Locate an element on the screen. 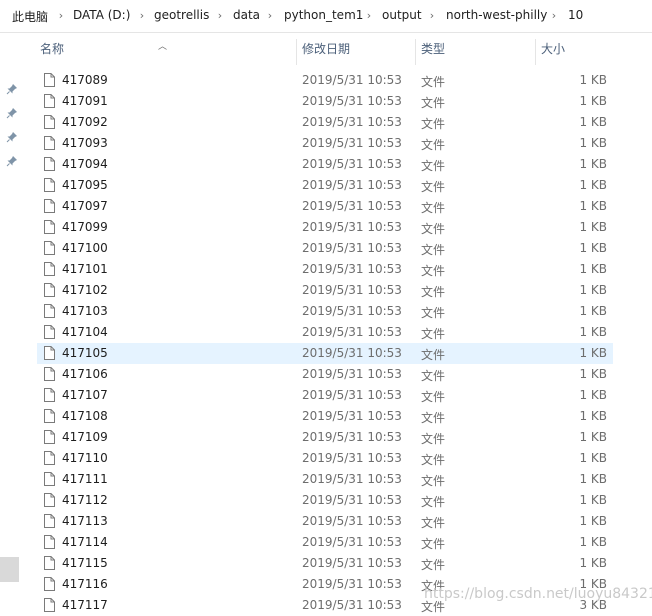  column-name: 名称 ︿ is located at coordinates (165, 49).